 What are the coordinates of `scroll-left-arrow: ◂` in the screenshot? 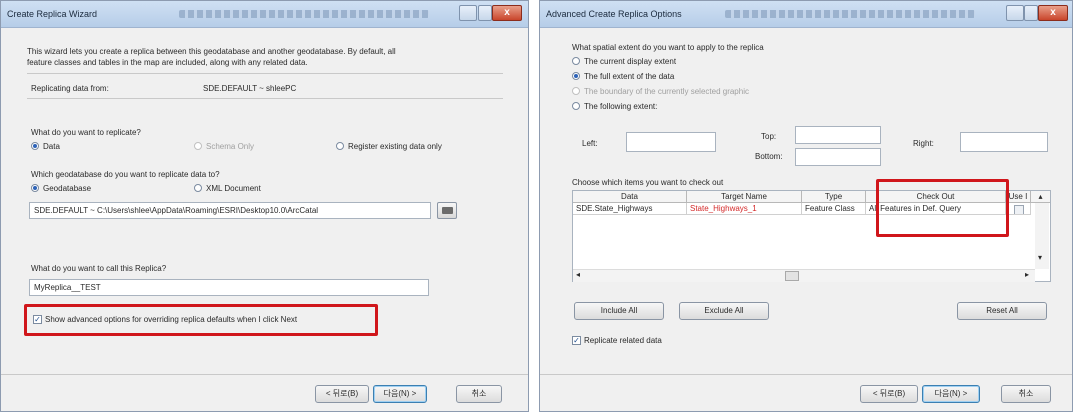 It's located at (578, 274).